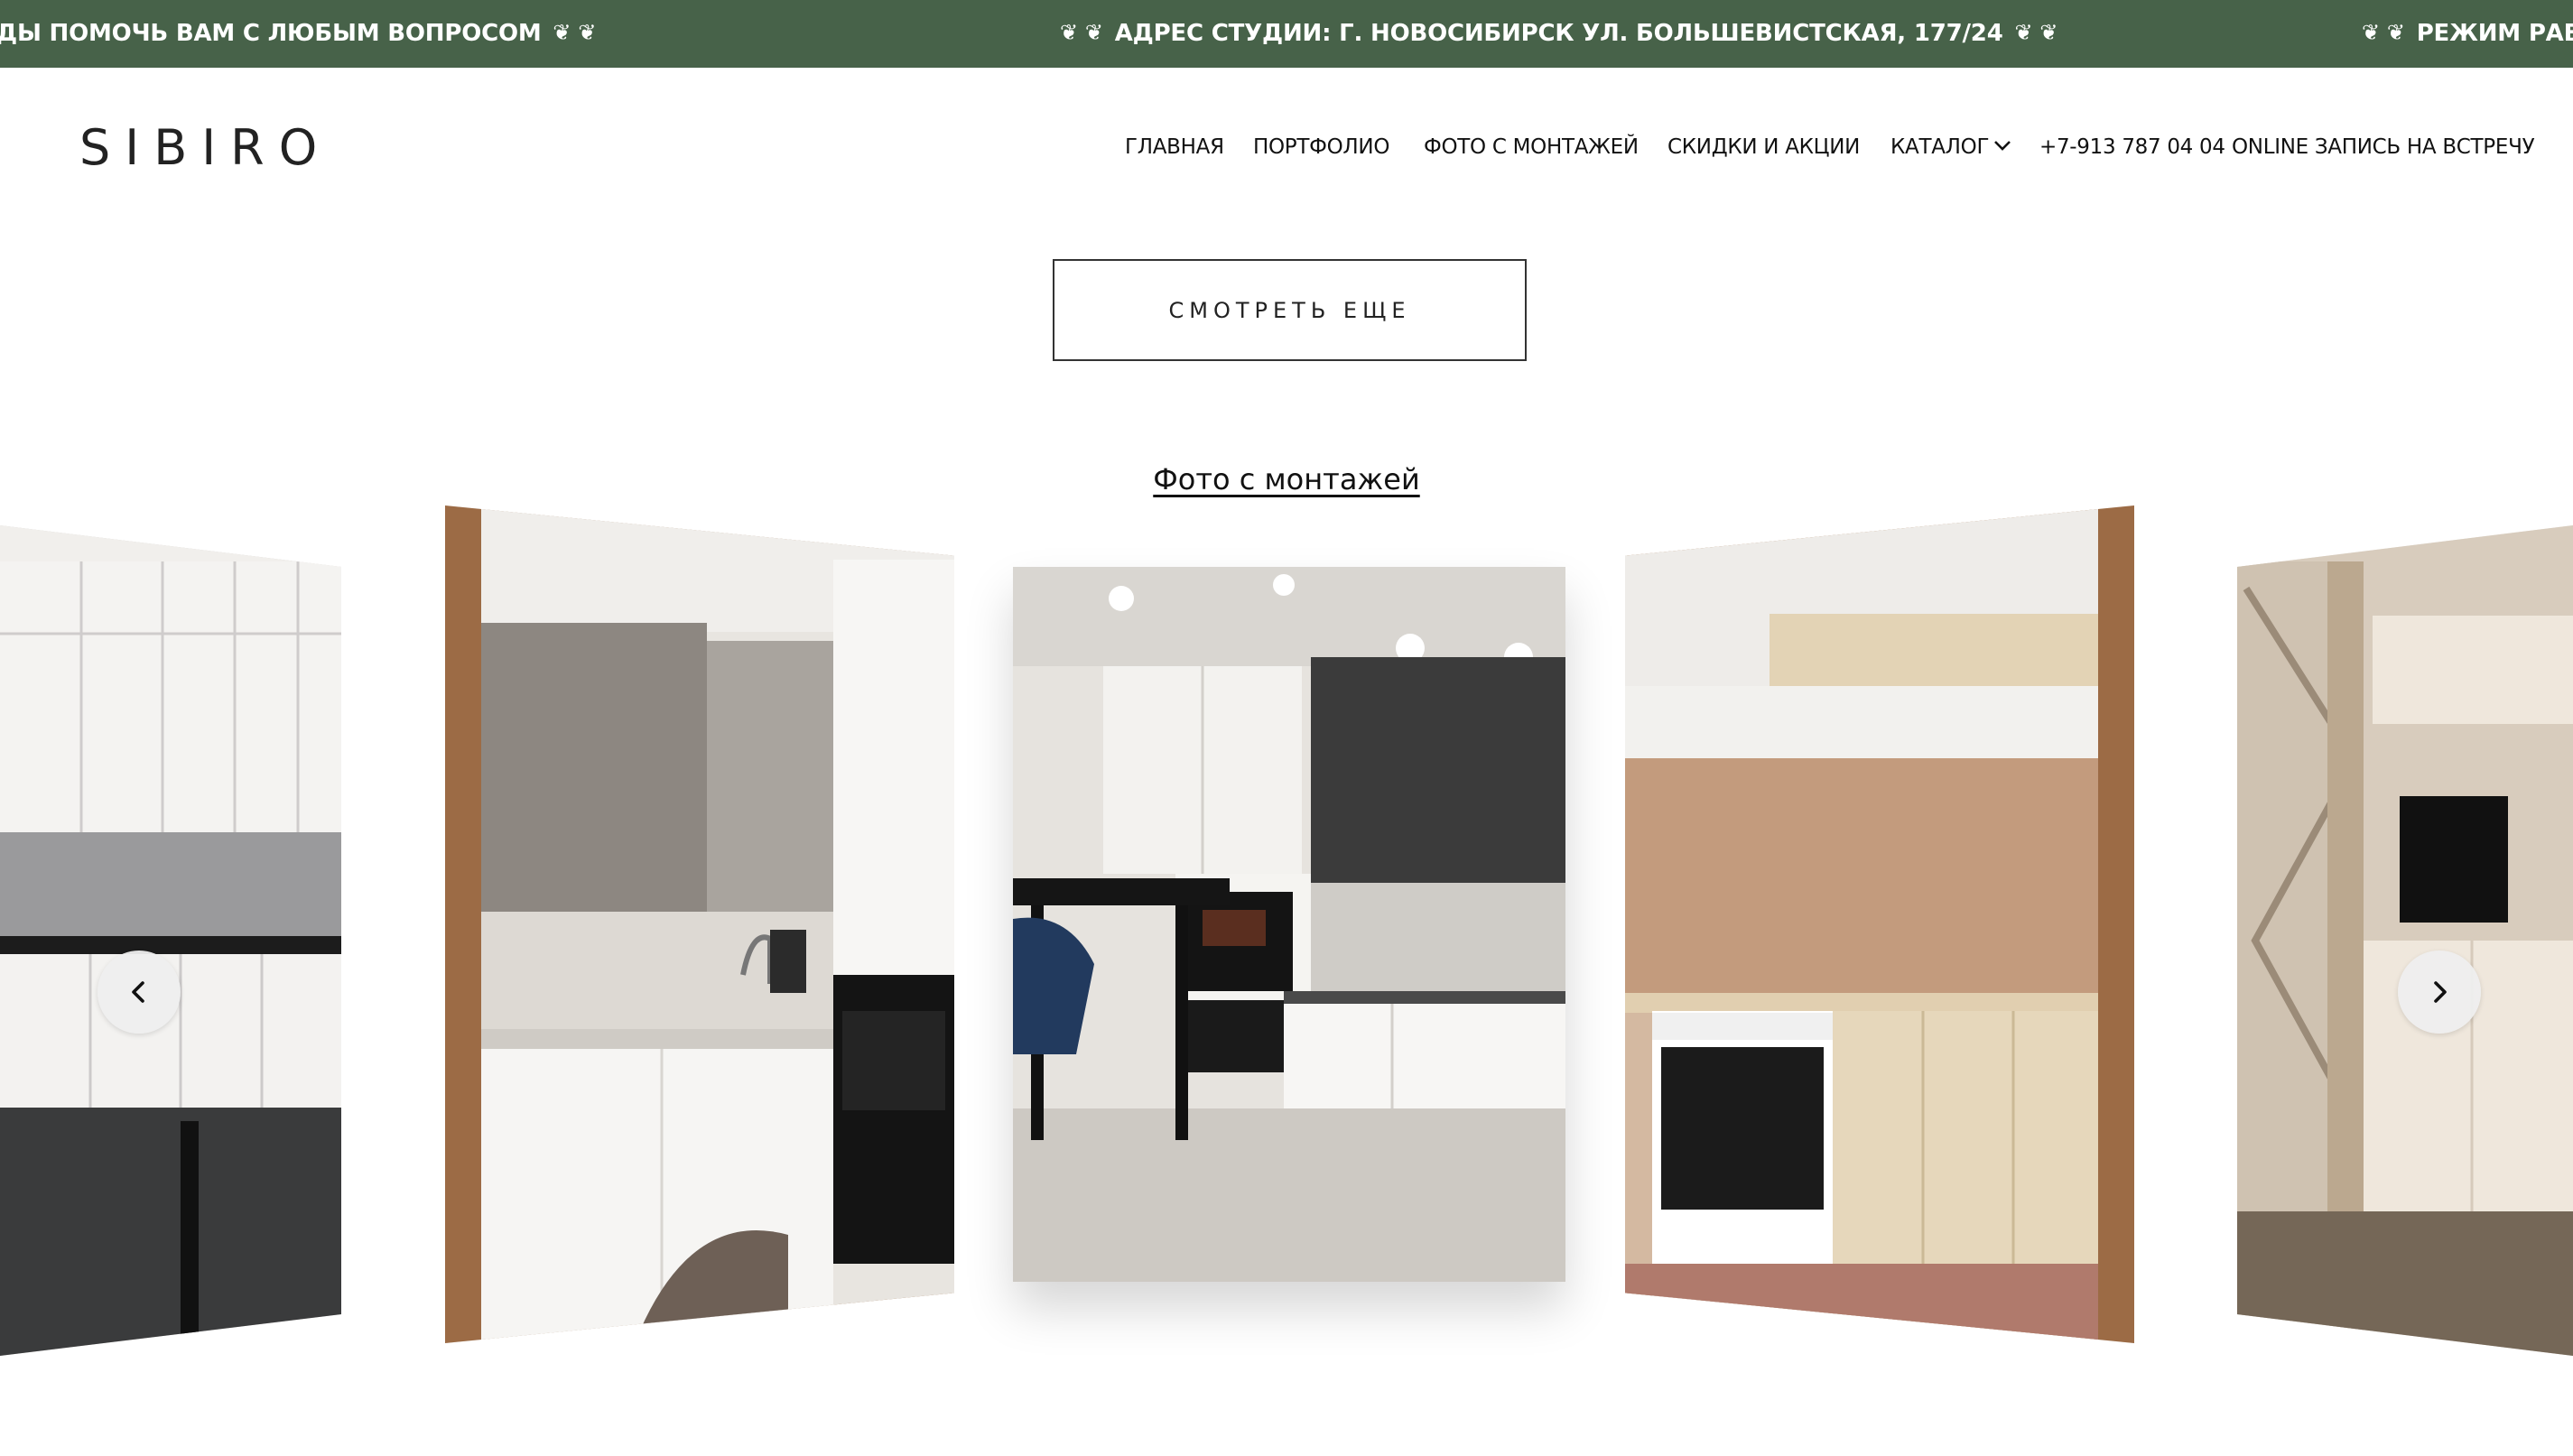 This screenshot has height=1456, width=2573. I want to click on show-more-button: СМОТРЕТЬ ЕЩЕ, so click(1290, 310).